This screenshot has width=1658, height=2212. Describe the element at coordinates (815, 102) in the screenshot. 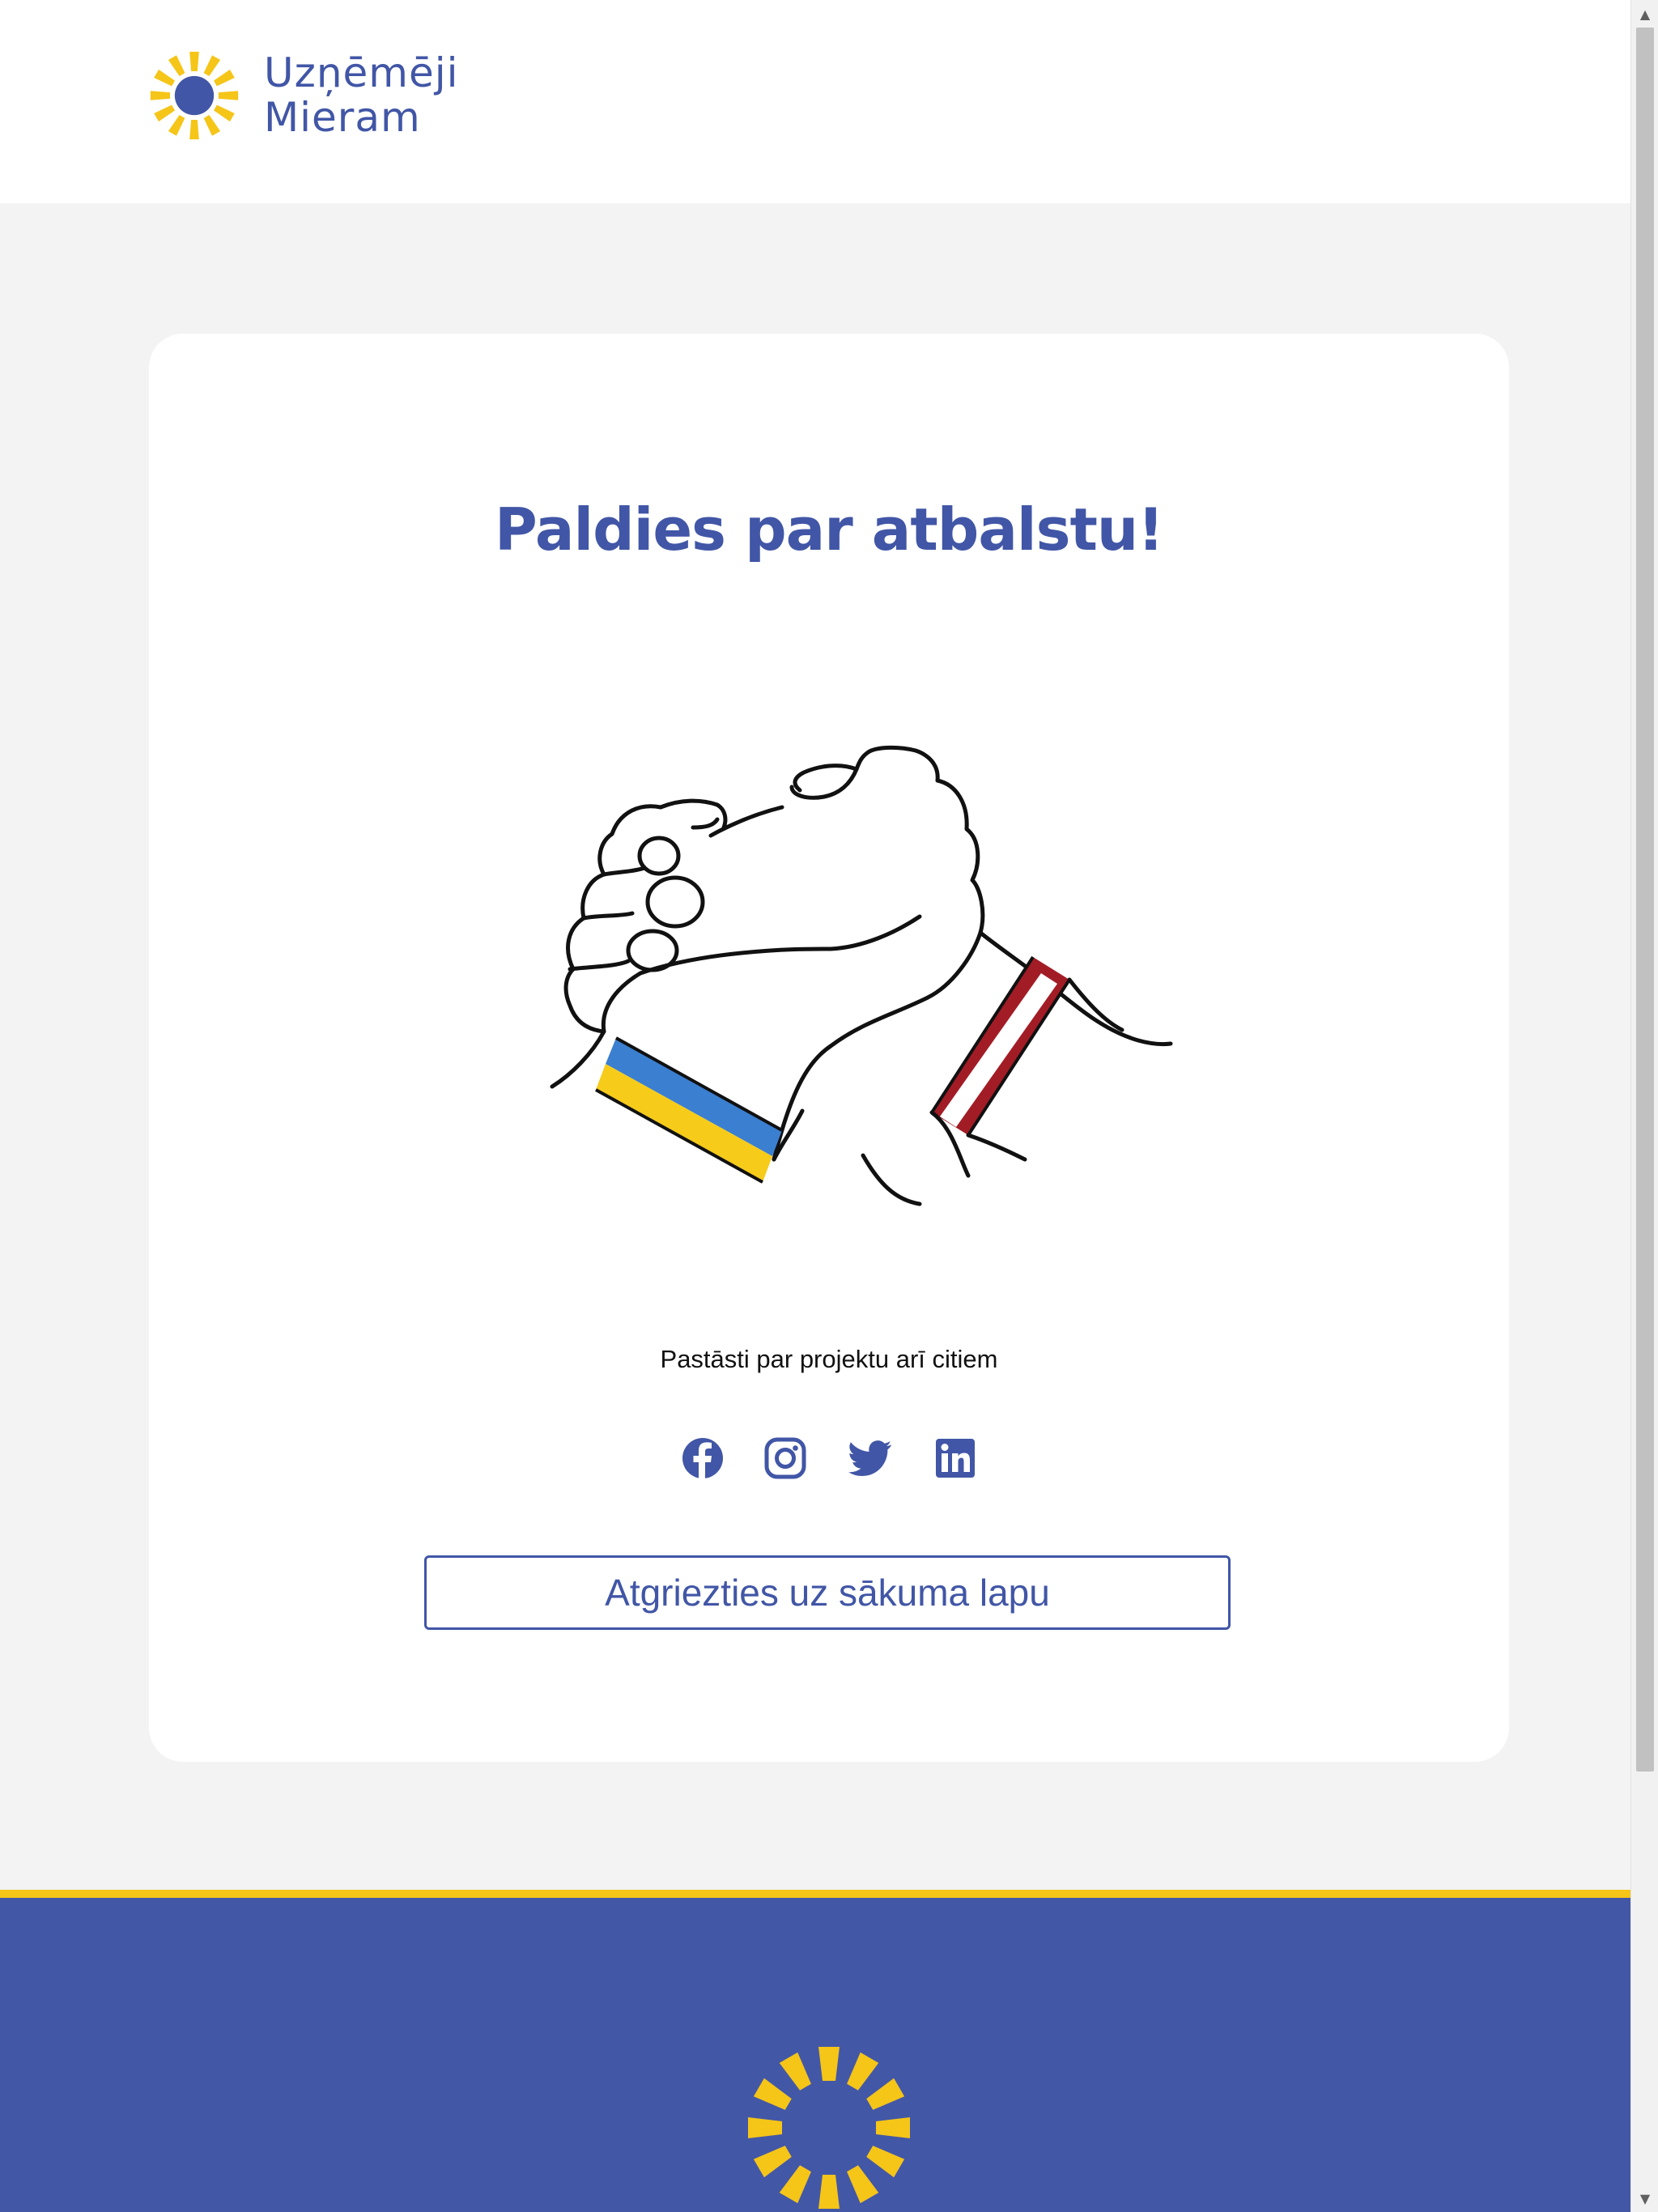

I see `site-header: Uzņēmēji Mieram` at that location.